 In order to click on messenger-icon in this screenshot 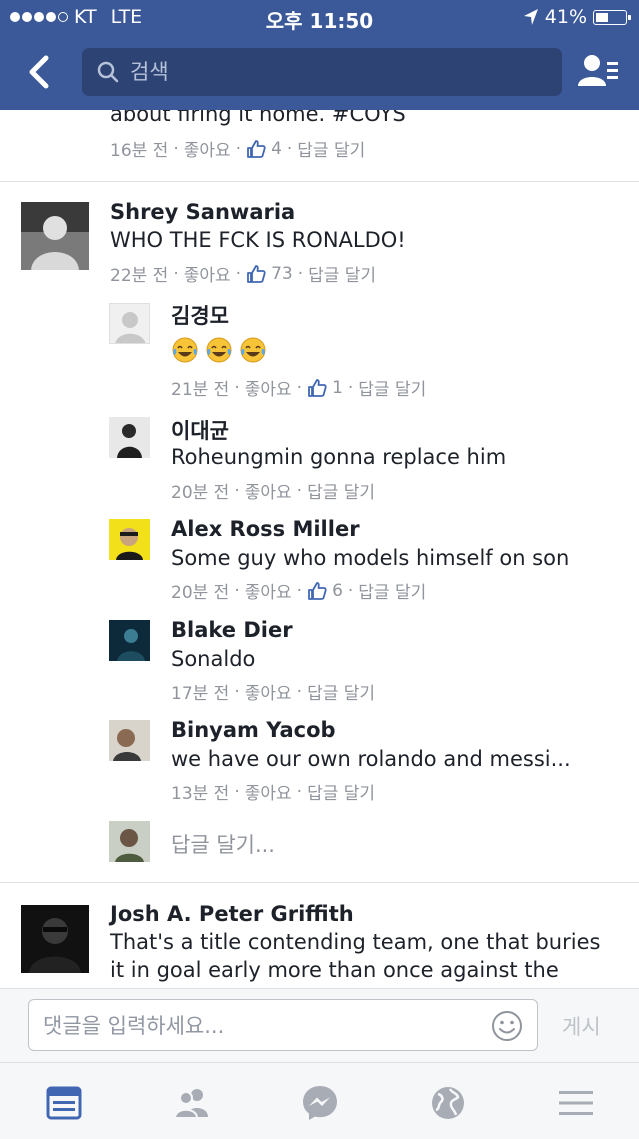, I will do `click(320, 1103)`.